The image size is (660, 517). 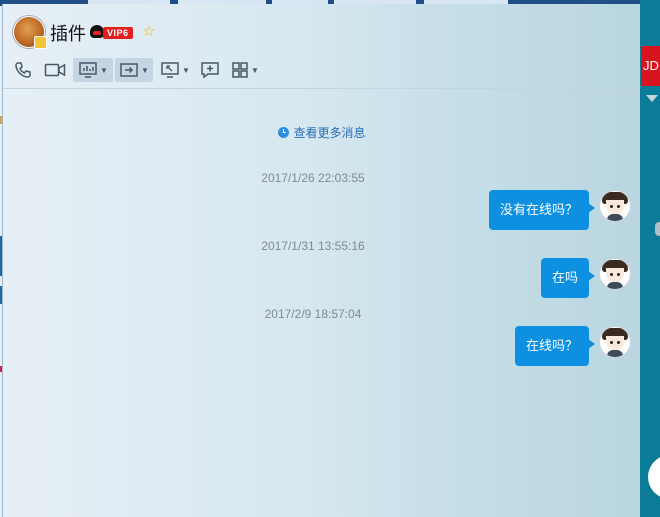 What do you see at coordinates (134, 70) in the screenshot?
I see `transfer-icon: ▼` at bounding box center [134, 70].